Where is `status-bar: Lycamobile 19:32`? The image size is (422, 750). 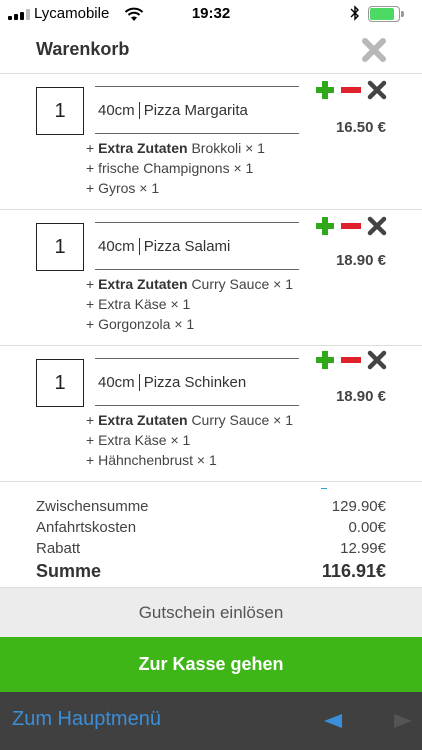 status-bar: Lycamobile 19:32 is located at coordinates (211, 14).